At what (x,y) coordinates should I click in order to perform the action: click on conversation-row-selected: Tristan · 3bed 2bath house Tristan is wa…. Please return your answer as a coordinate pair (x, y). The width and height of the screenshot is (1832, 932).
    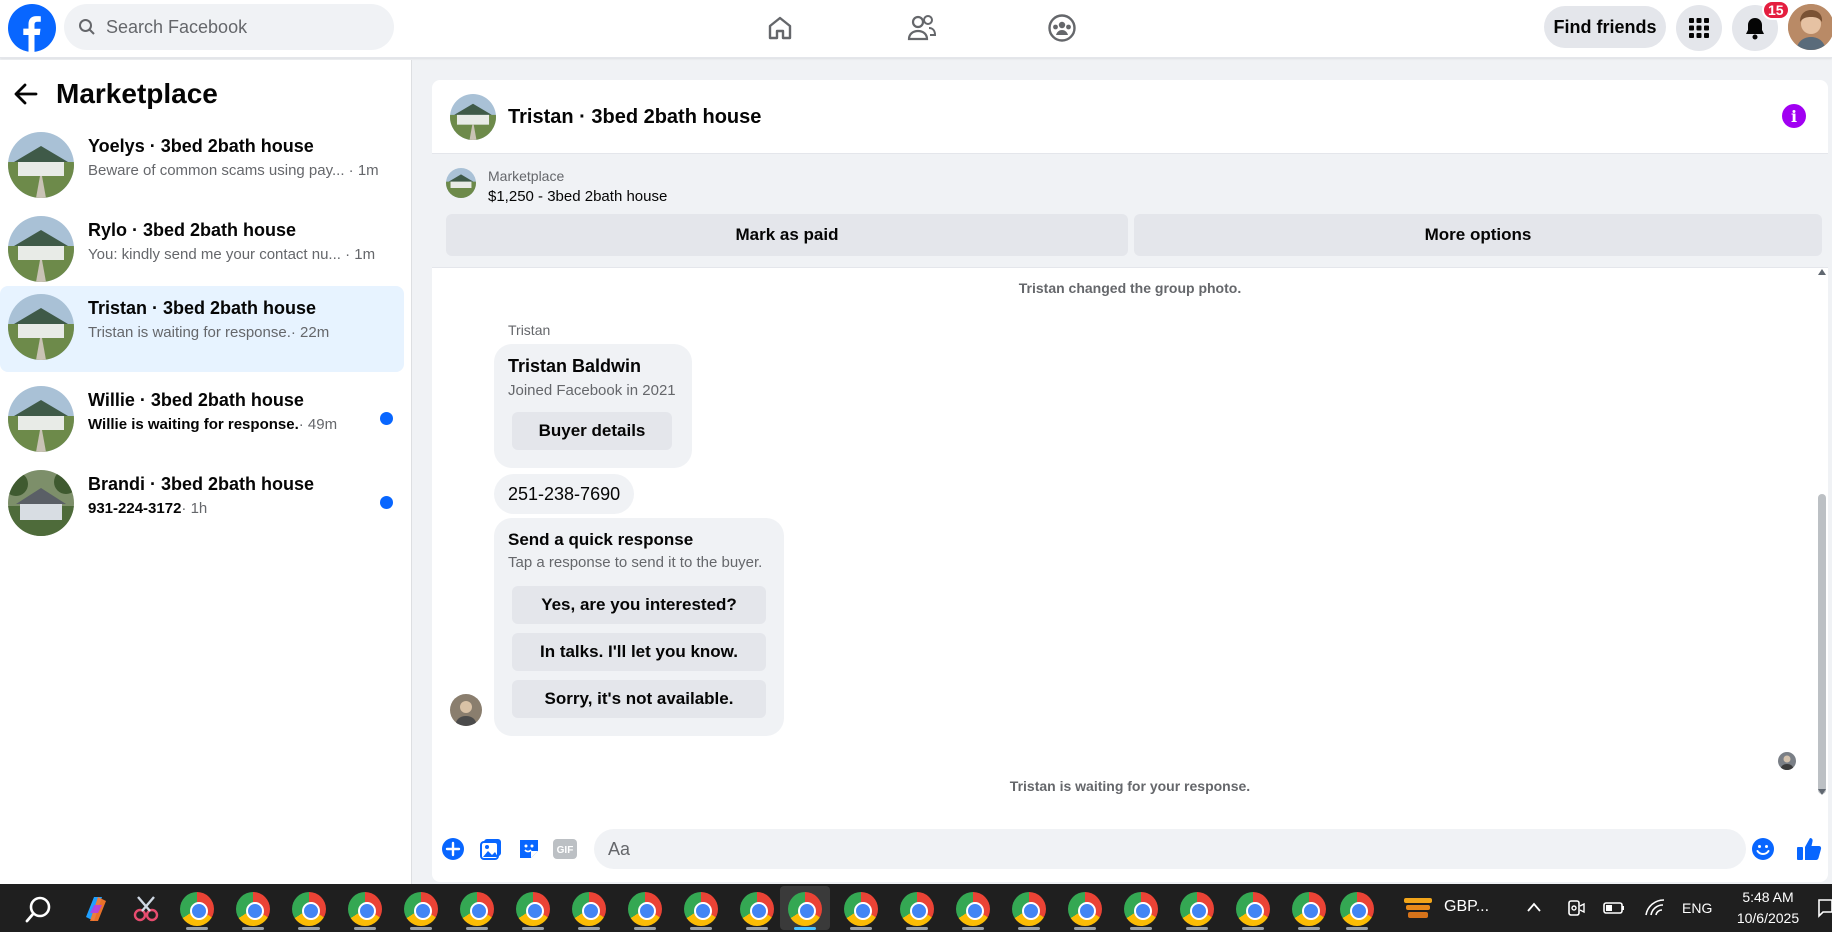
    Looking at the image, I should click on (202, 329).